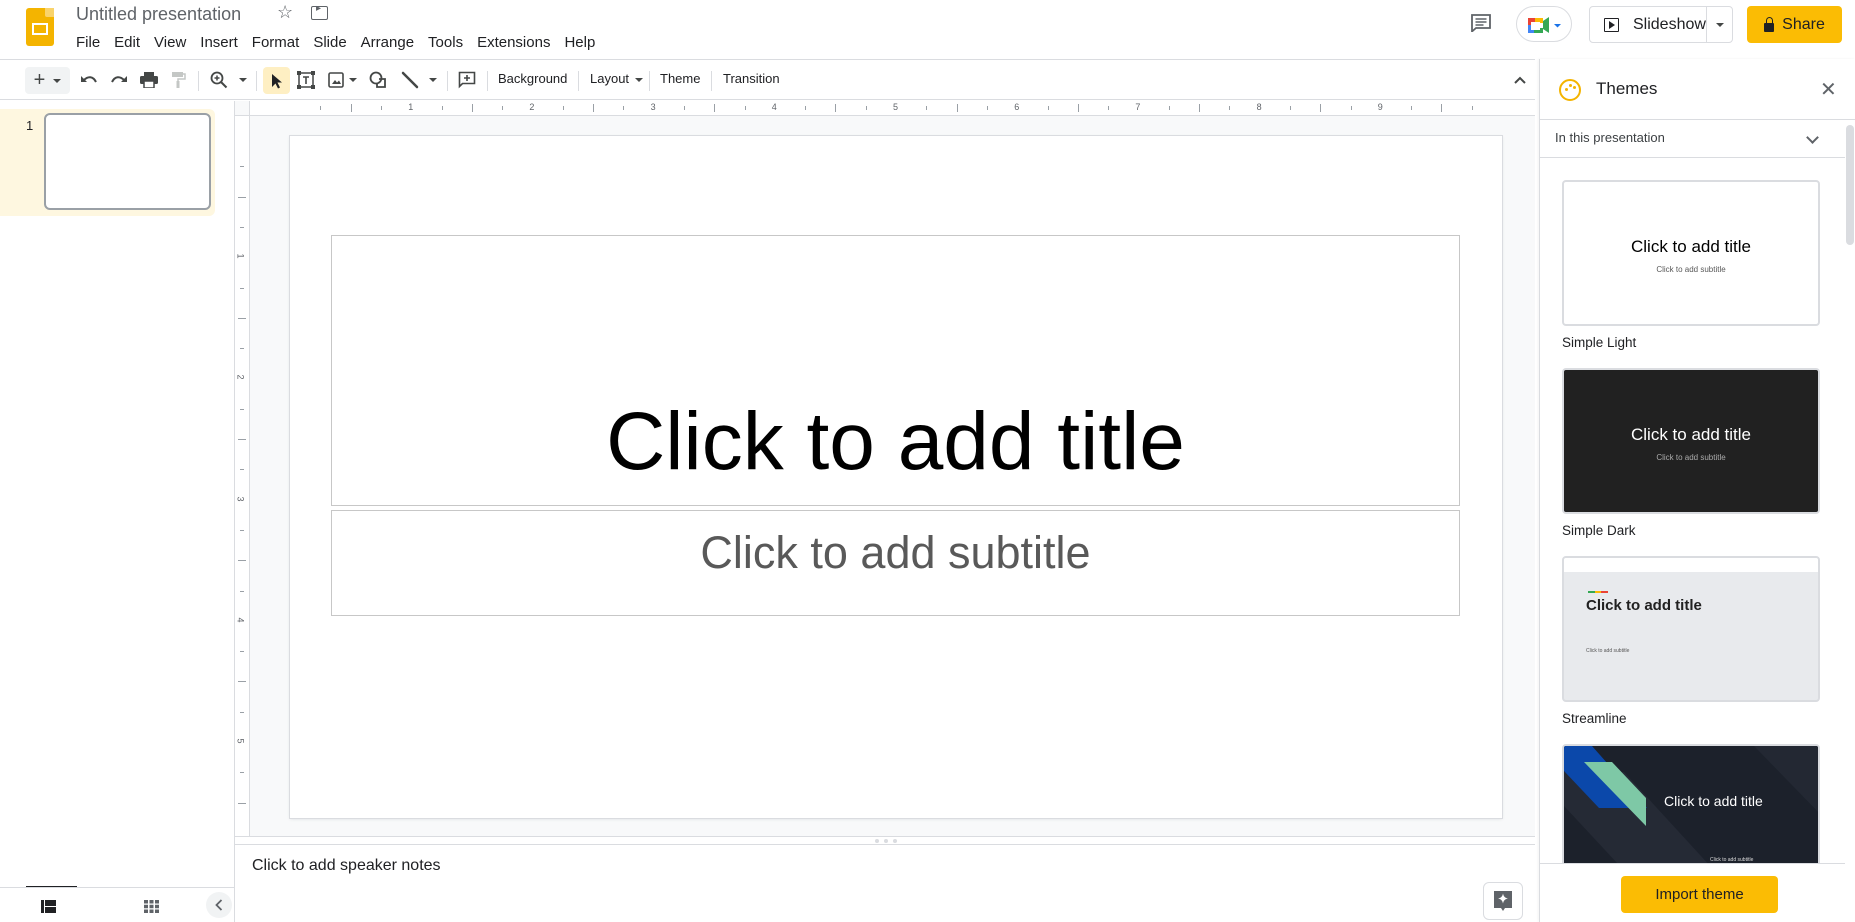 This screenshot has width=1855, height=922. Describe the element at coordinates (1669, 24) in the screenshot. I see `slideshow-label: Slideshow` at that location.